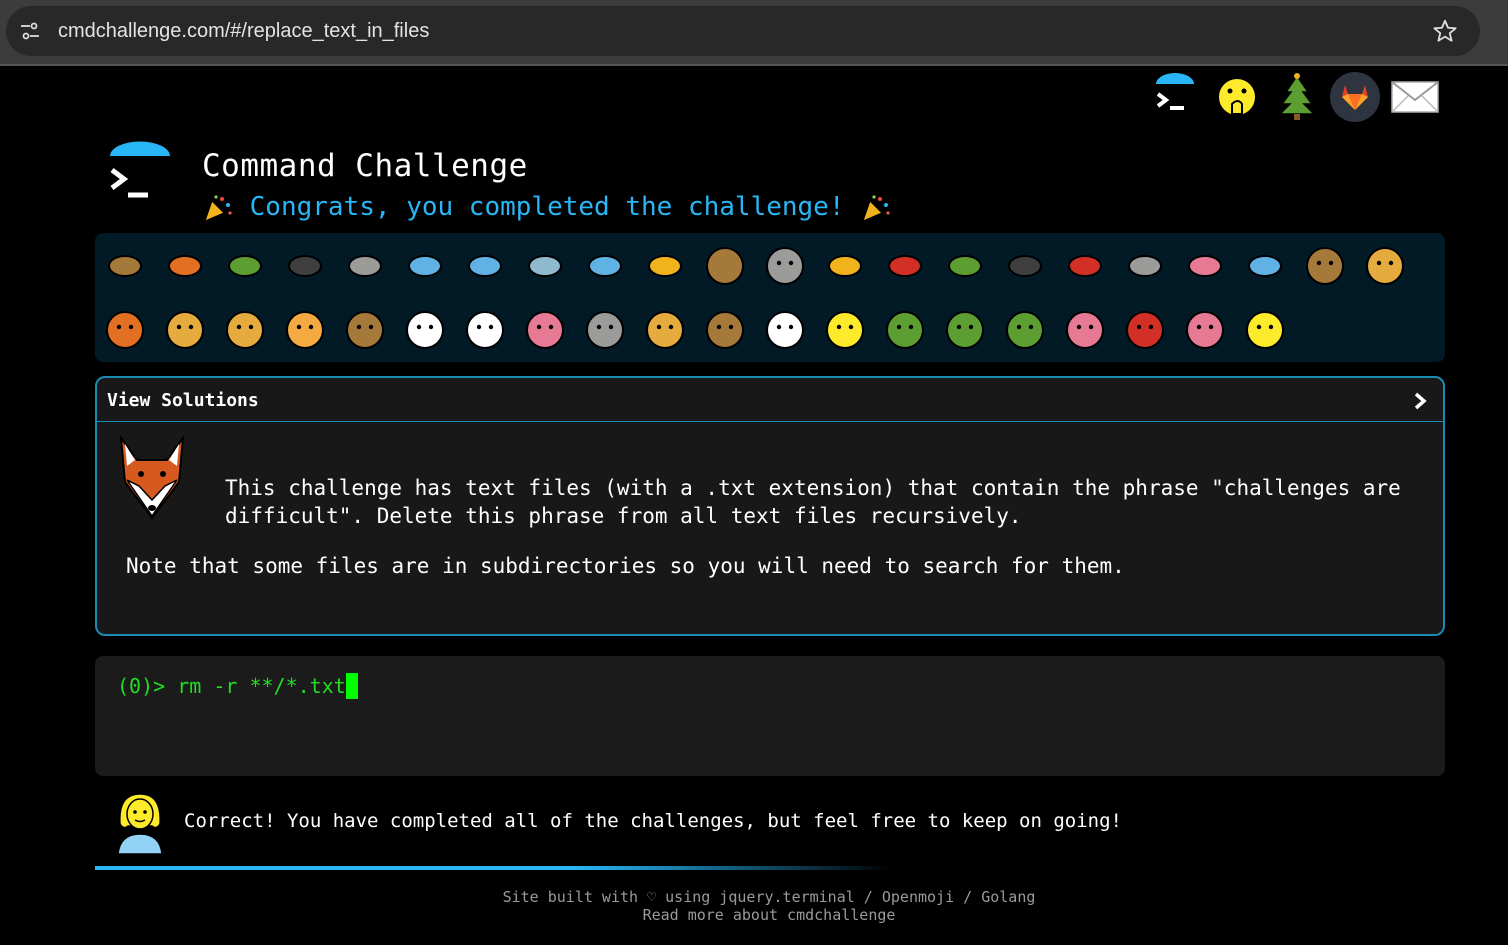 This screenshot has height=945, width=1508. Describe the element at coordinates (125, 264) in the screenshot. I see `snail-icon` at that location.